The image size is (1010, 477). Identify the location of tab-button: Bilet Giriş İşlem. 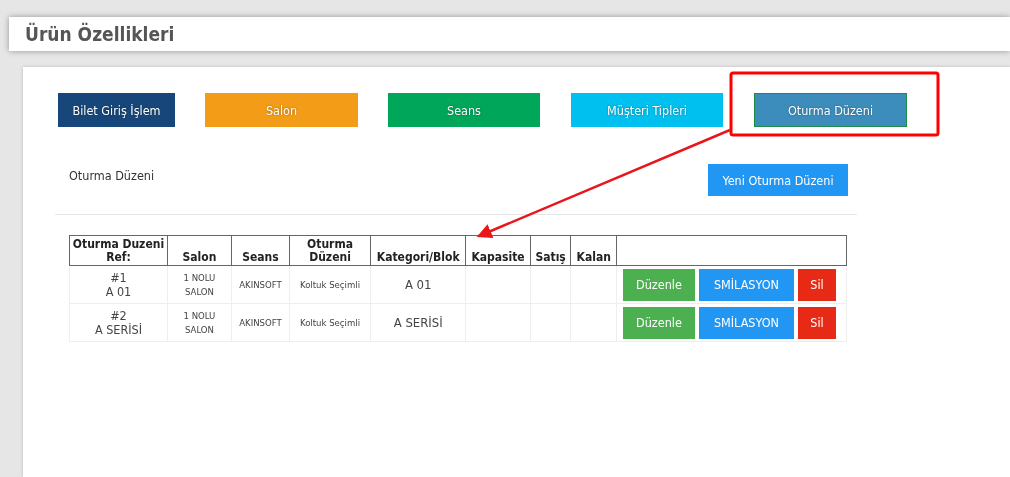
(116, 110).